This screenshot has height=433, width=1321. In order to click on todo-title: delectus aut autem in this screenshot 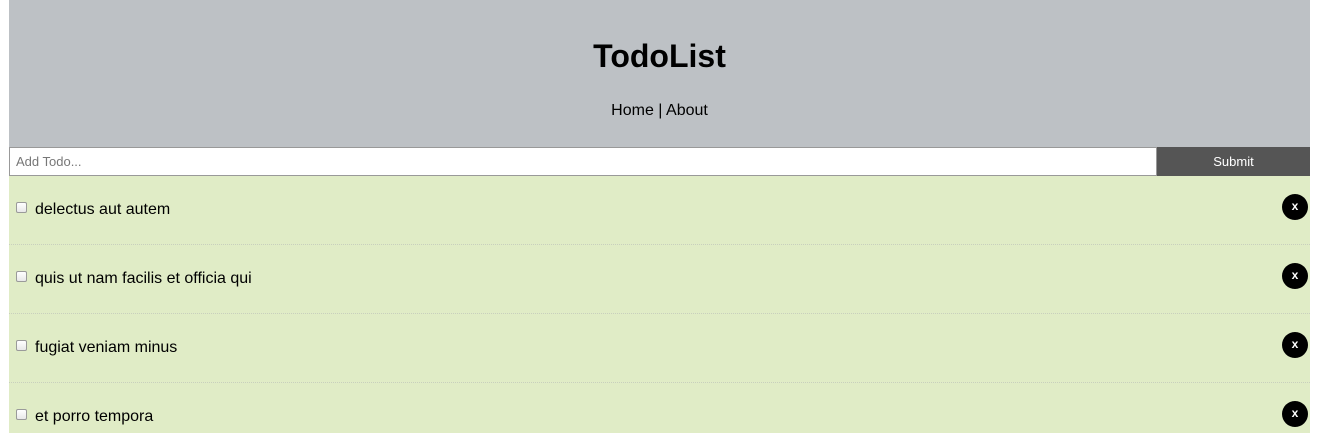, I will do `click(103, 209)`.